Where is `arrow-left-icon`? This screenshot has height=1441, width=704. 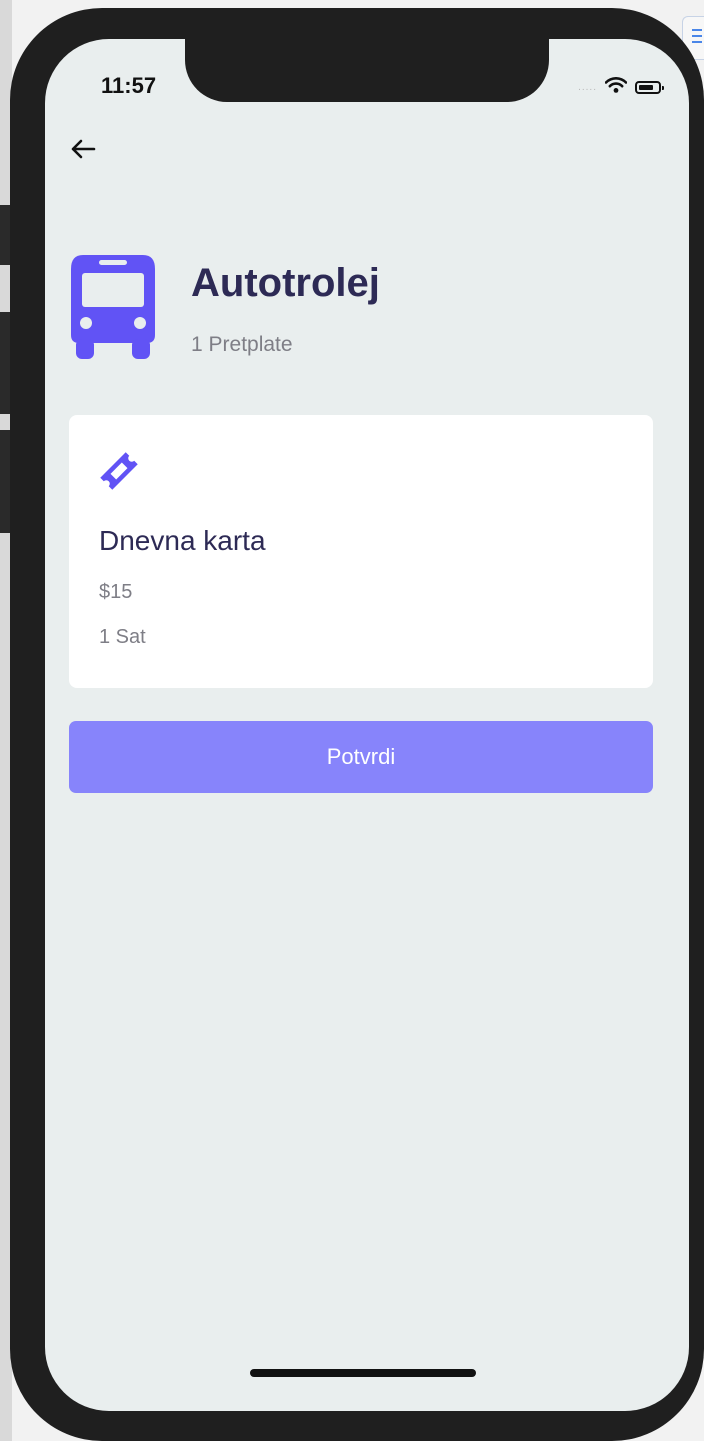
arrow-left-icon is located at coordinates (83, 151).